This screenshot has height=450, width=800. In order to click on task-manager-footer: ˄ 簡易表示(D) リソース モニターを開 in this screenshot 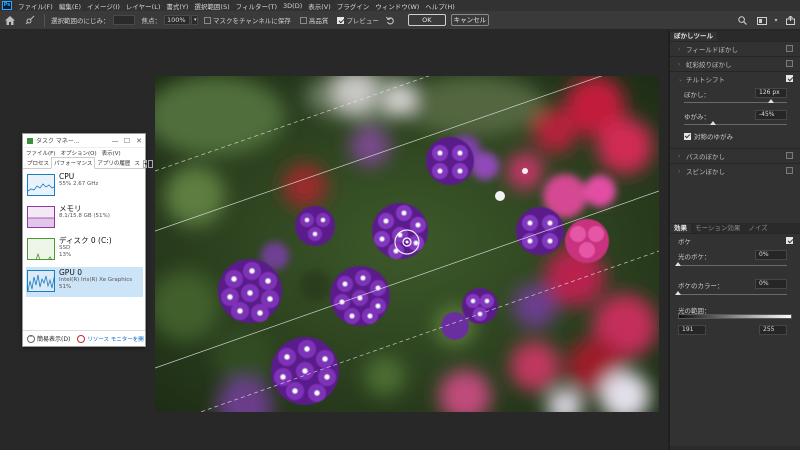, I will do `click(84, 338)`.